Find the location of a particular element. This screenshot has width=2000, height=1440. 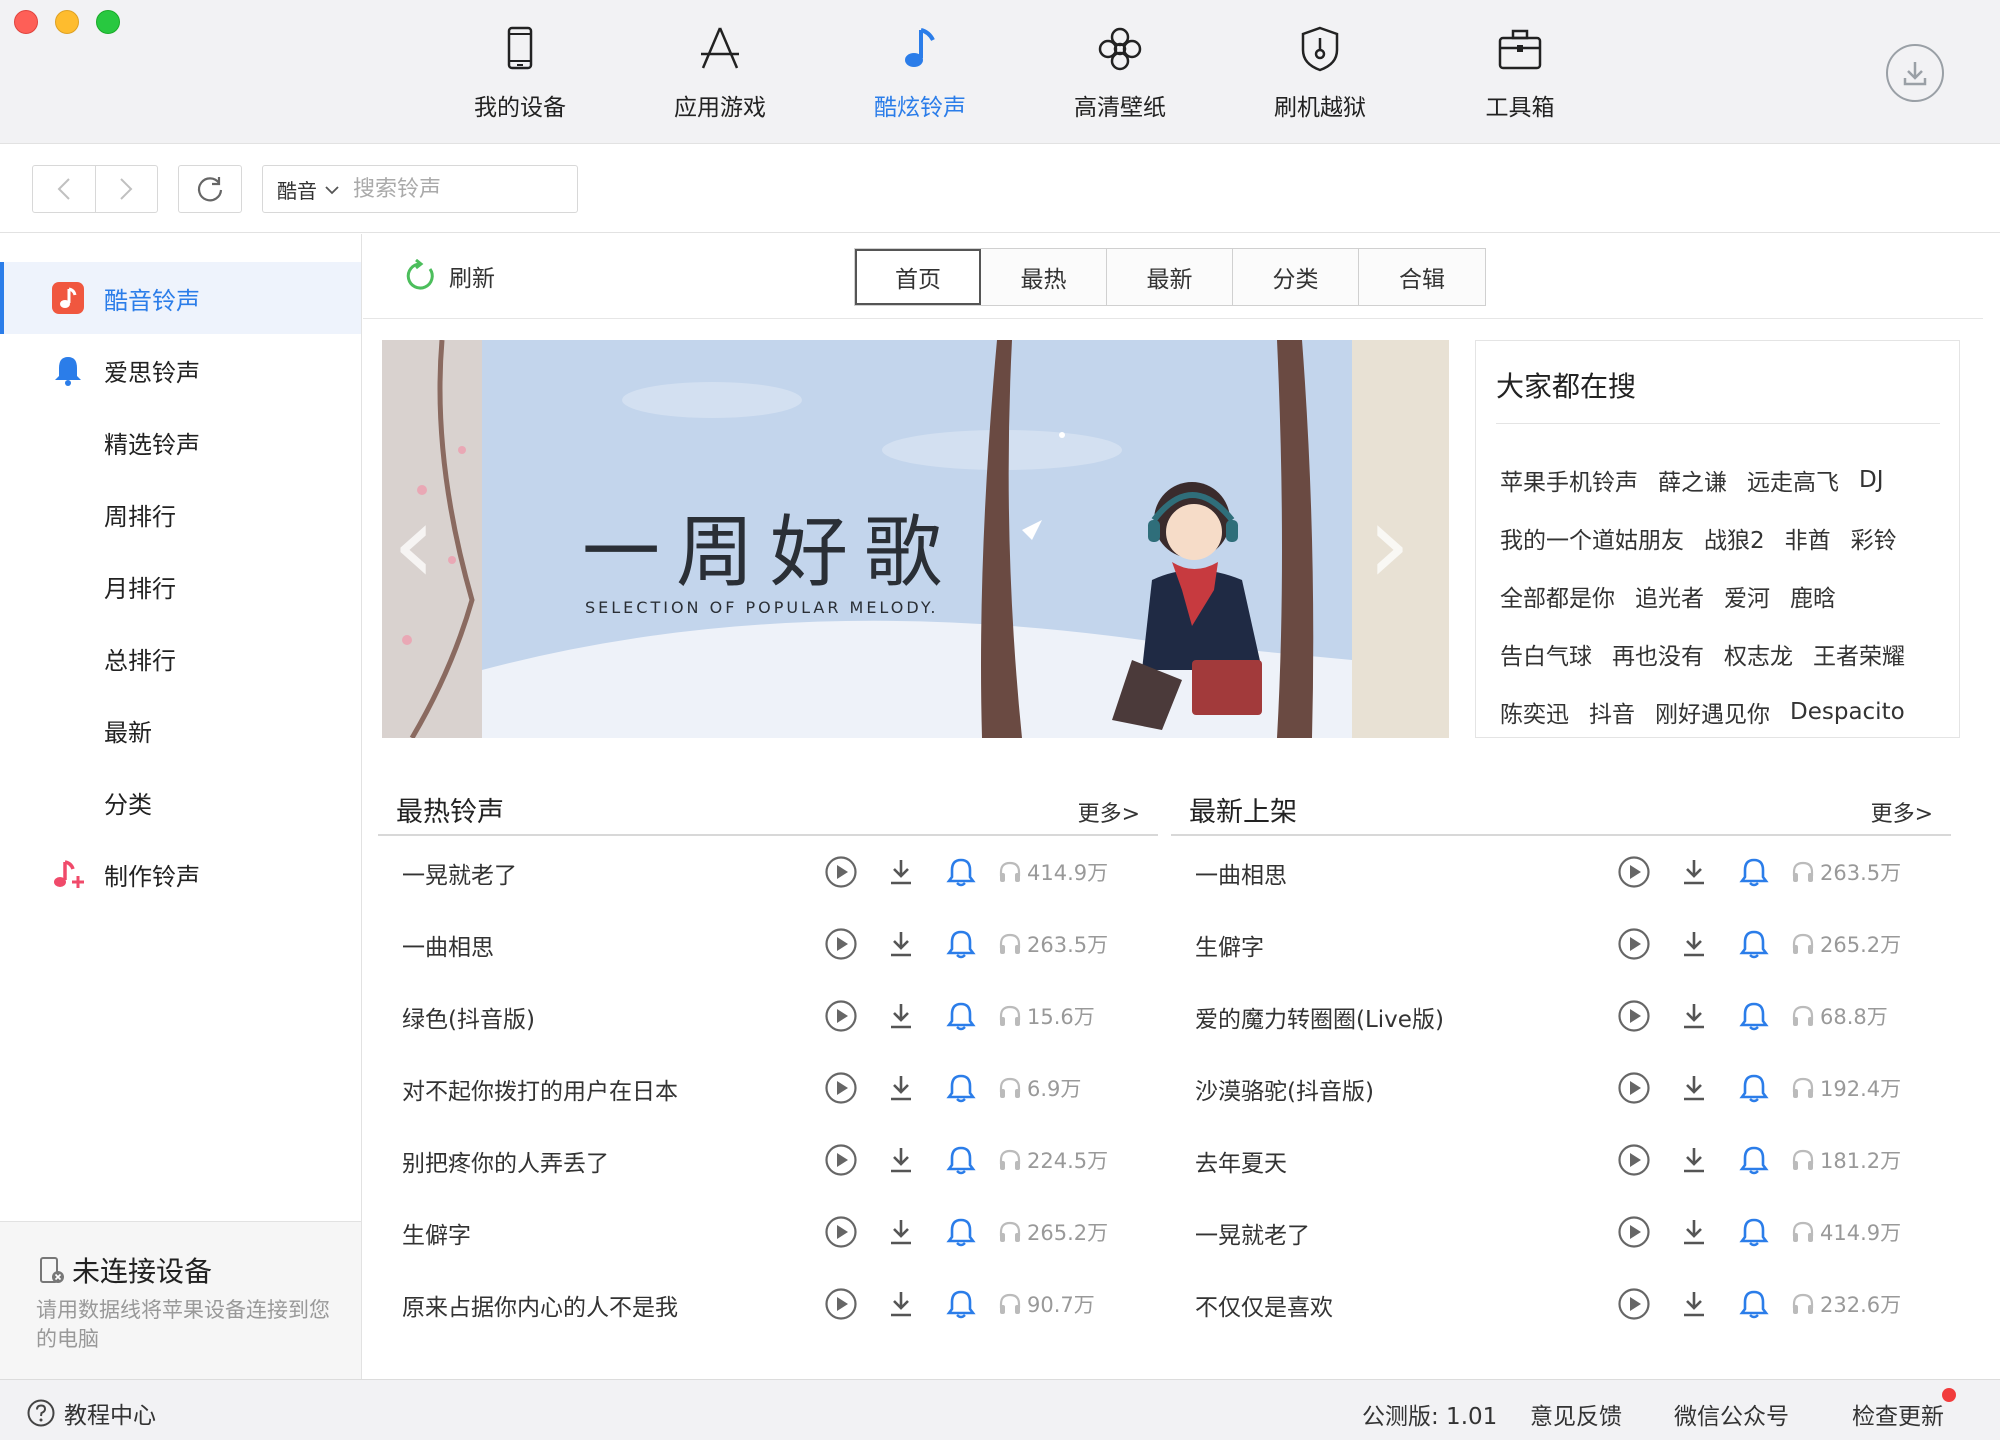

hot-search-keyword: 薛之谦 is located at coordinates (1692, 480).